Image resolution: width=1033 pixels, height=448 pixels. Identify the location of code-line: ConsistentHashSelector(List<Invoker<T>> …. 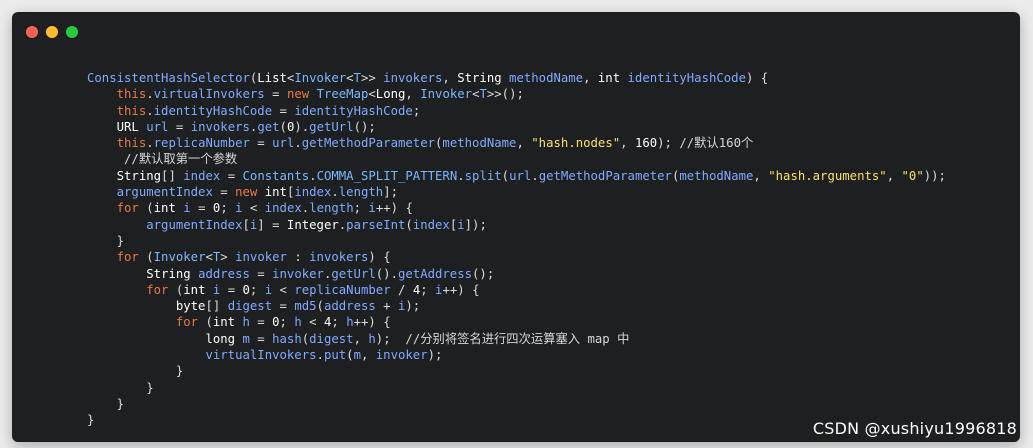
(428, 78).